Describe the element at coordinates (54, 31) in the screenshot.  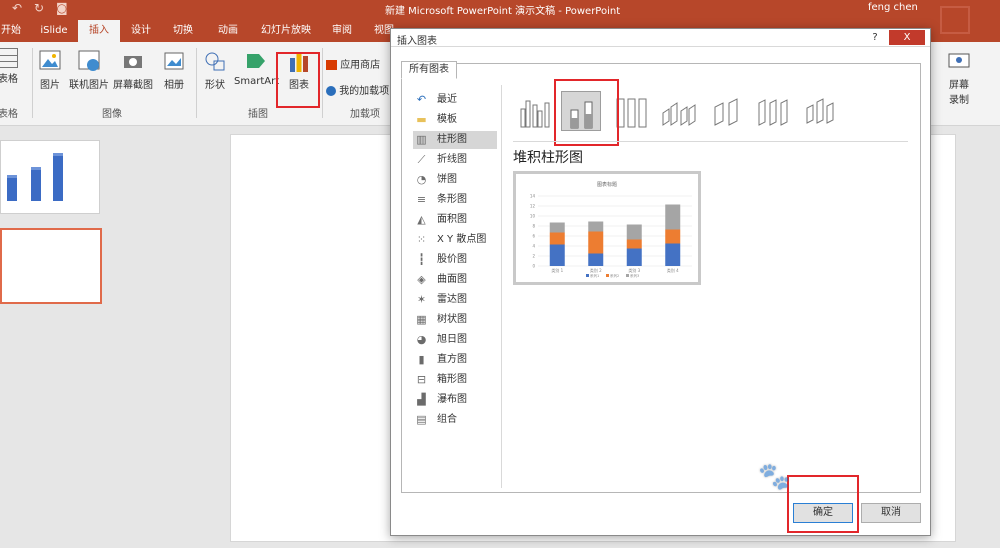
I see `tab-islide: iSlide` at that location.